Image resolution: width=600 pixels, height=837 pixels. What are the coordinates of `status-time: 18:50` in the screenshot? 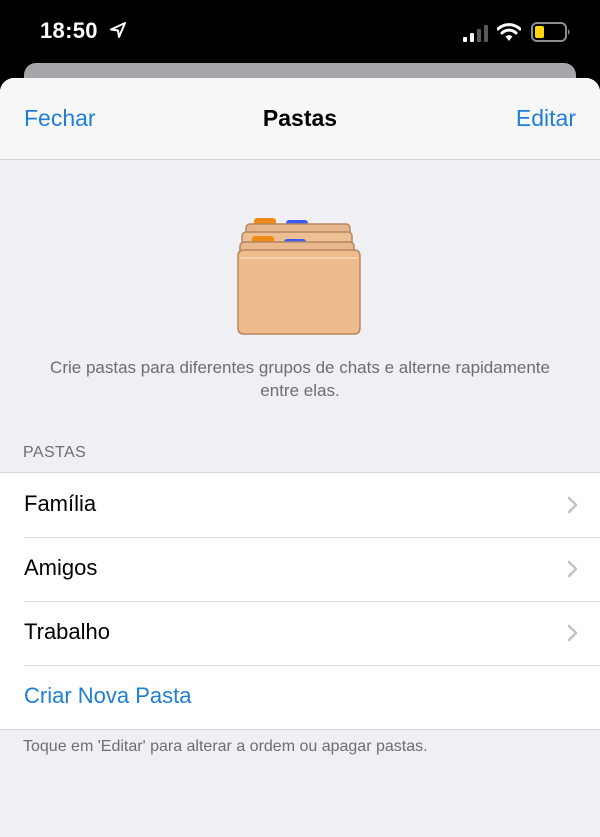 It's located at (69, 30).